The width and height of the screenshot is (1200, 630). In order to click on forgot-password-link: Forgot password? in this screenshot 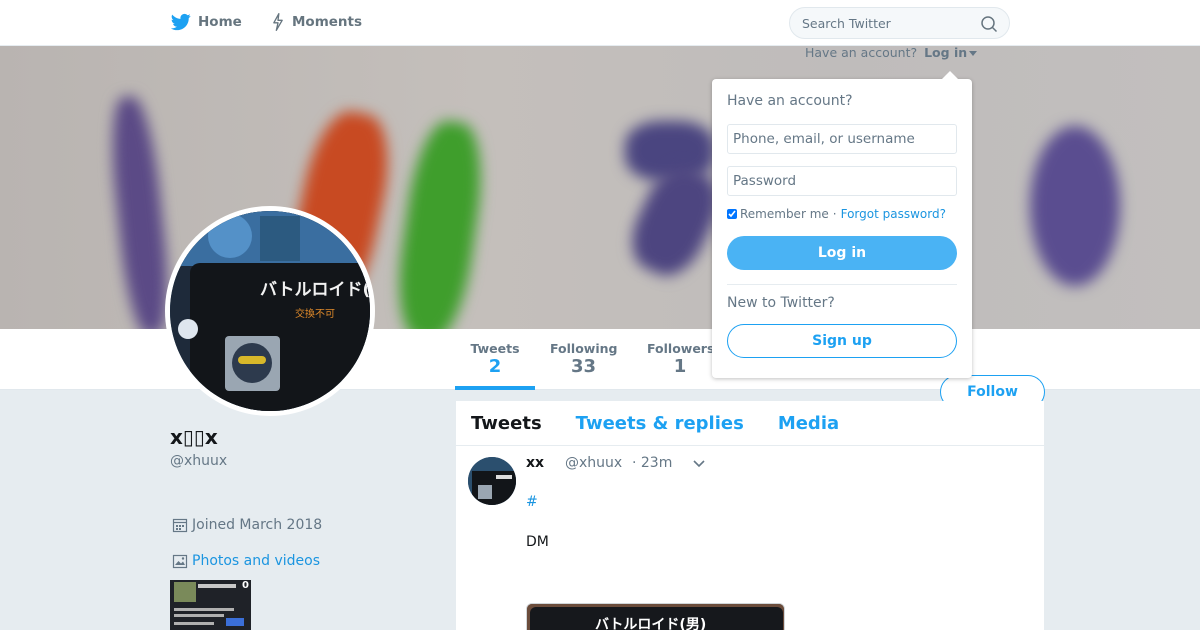, I will do `click(893, 214)`.